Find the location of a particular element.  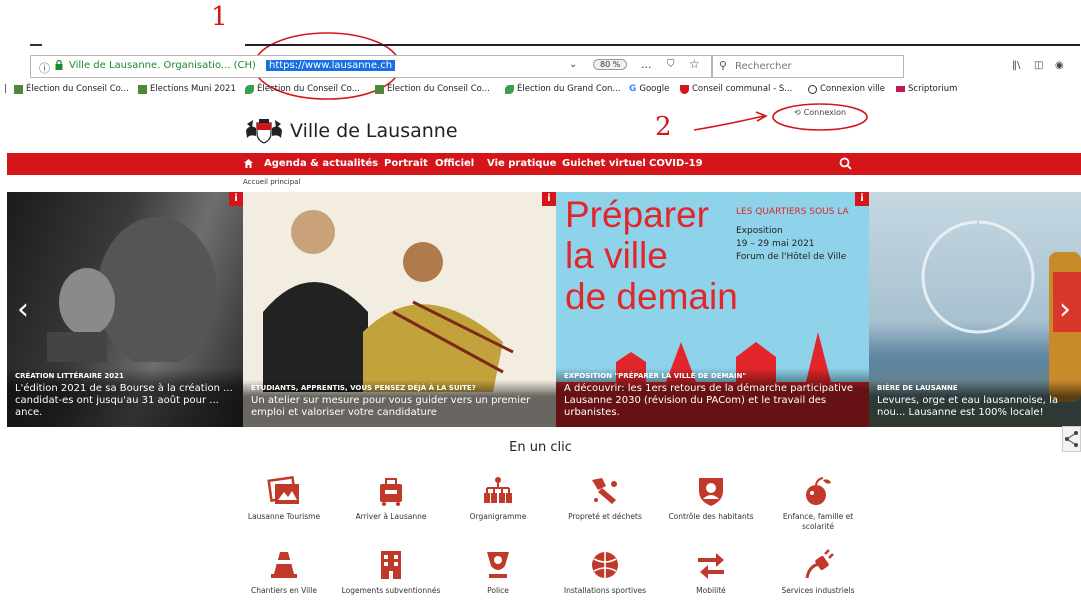

poster-line: la ville is located at coordinates (616, 255).